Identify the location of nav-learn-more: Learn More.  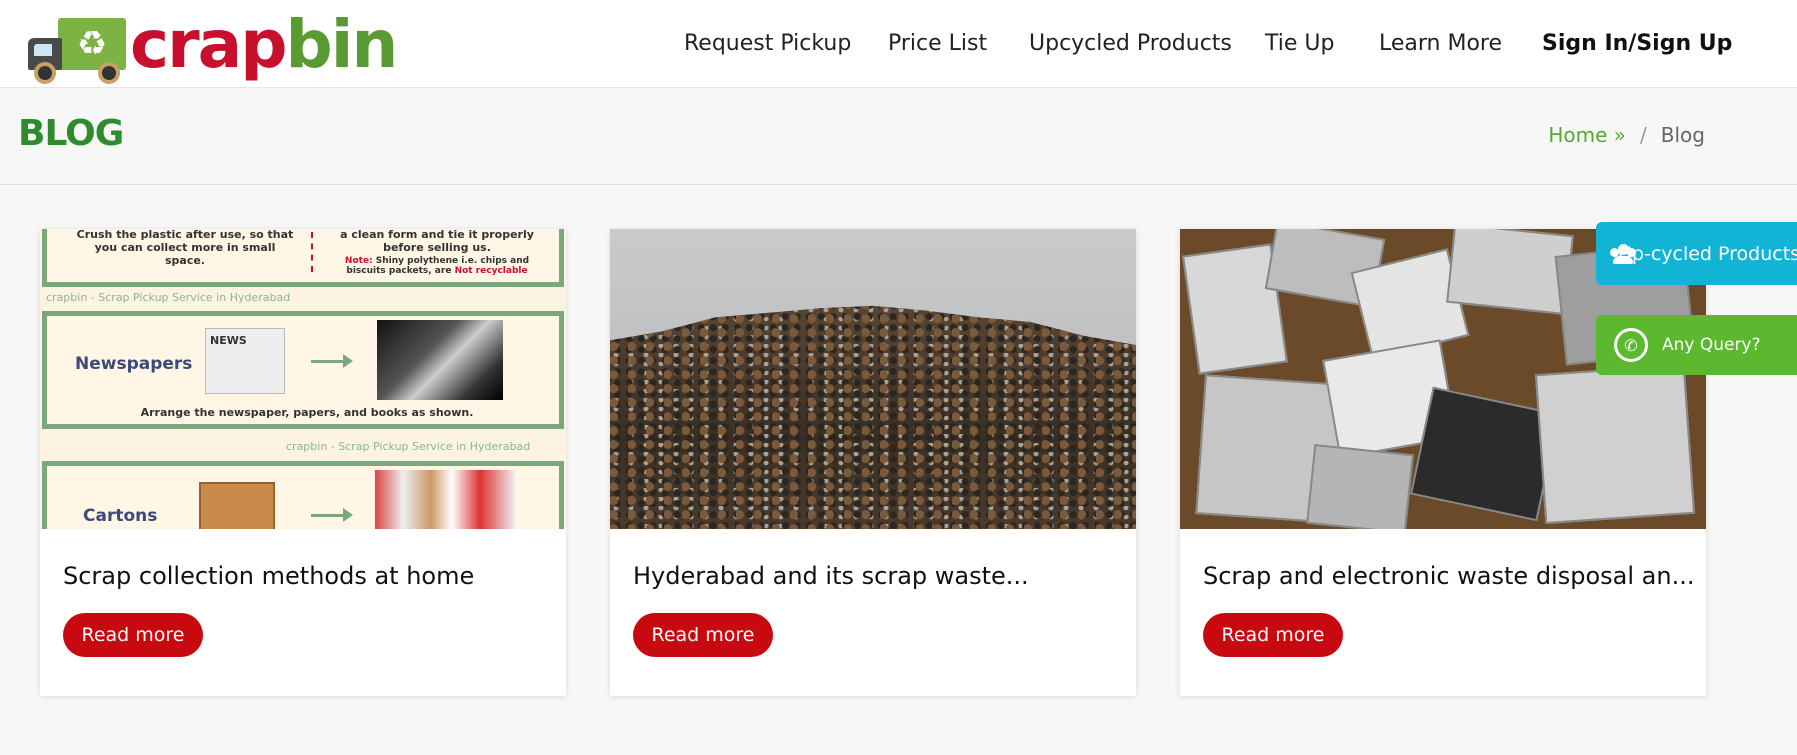
(1440, 44).